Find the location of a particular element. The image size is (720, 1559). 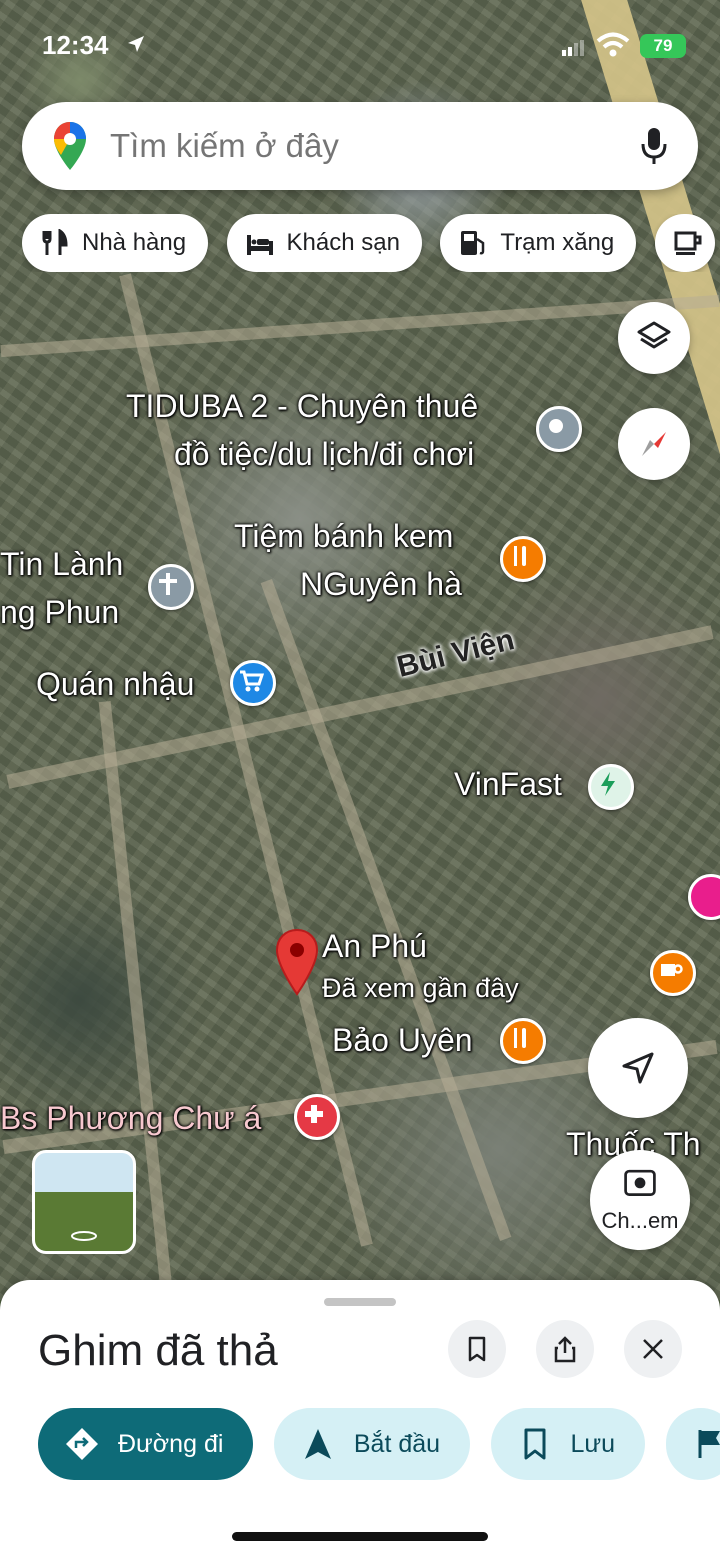

search-bar is located at coordinates (360, 146).